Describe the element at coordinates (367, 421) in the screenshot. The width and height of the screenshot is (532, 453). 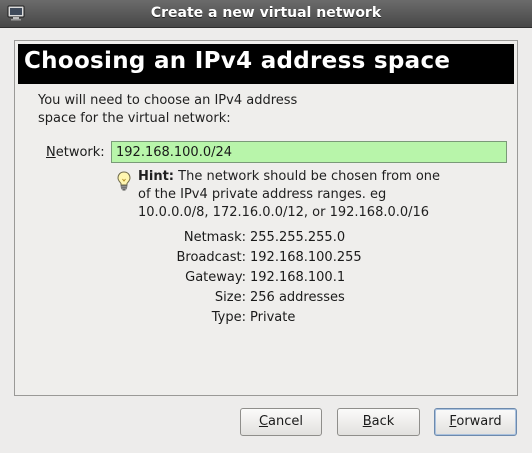
I see `back-mnemonic: B` at that location.